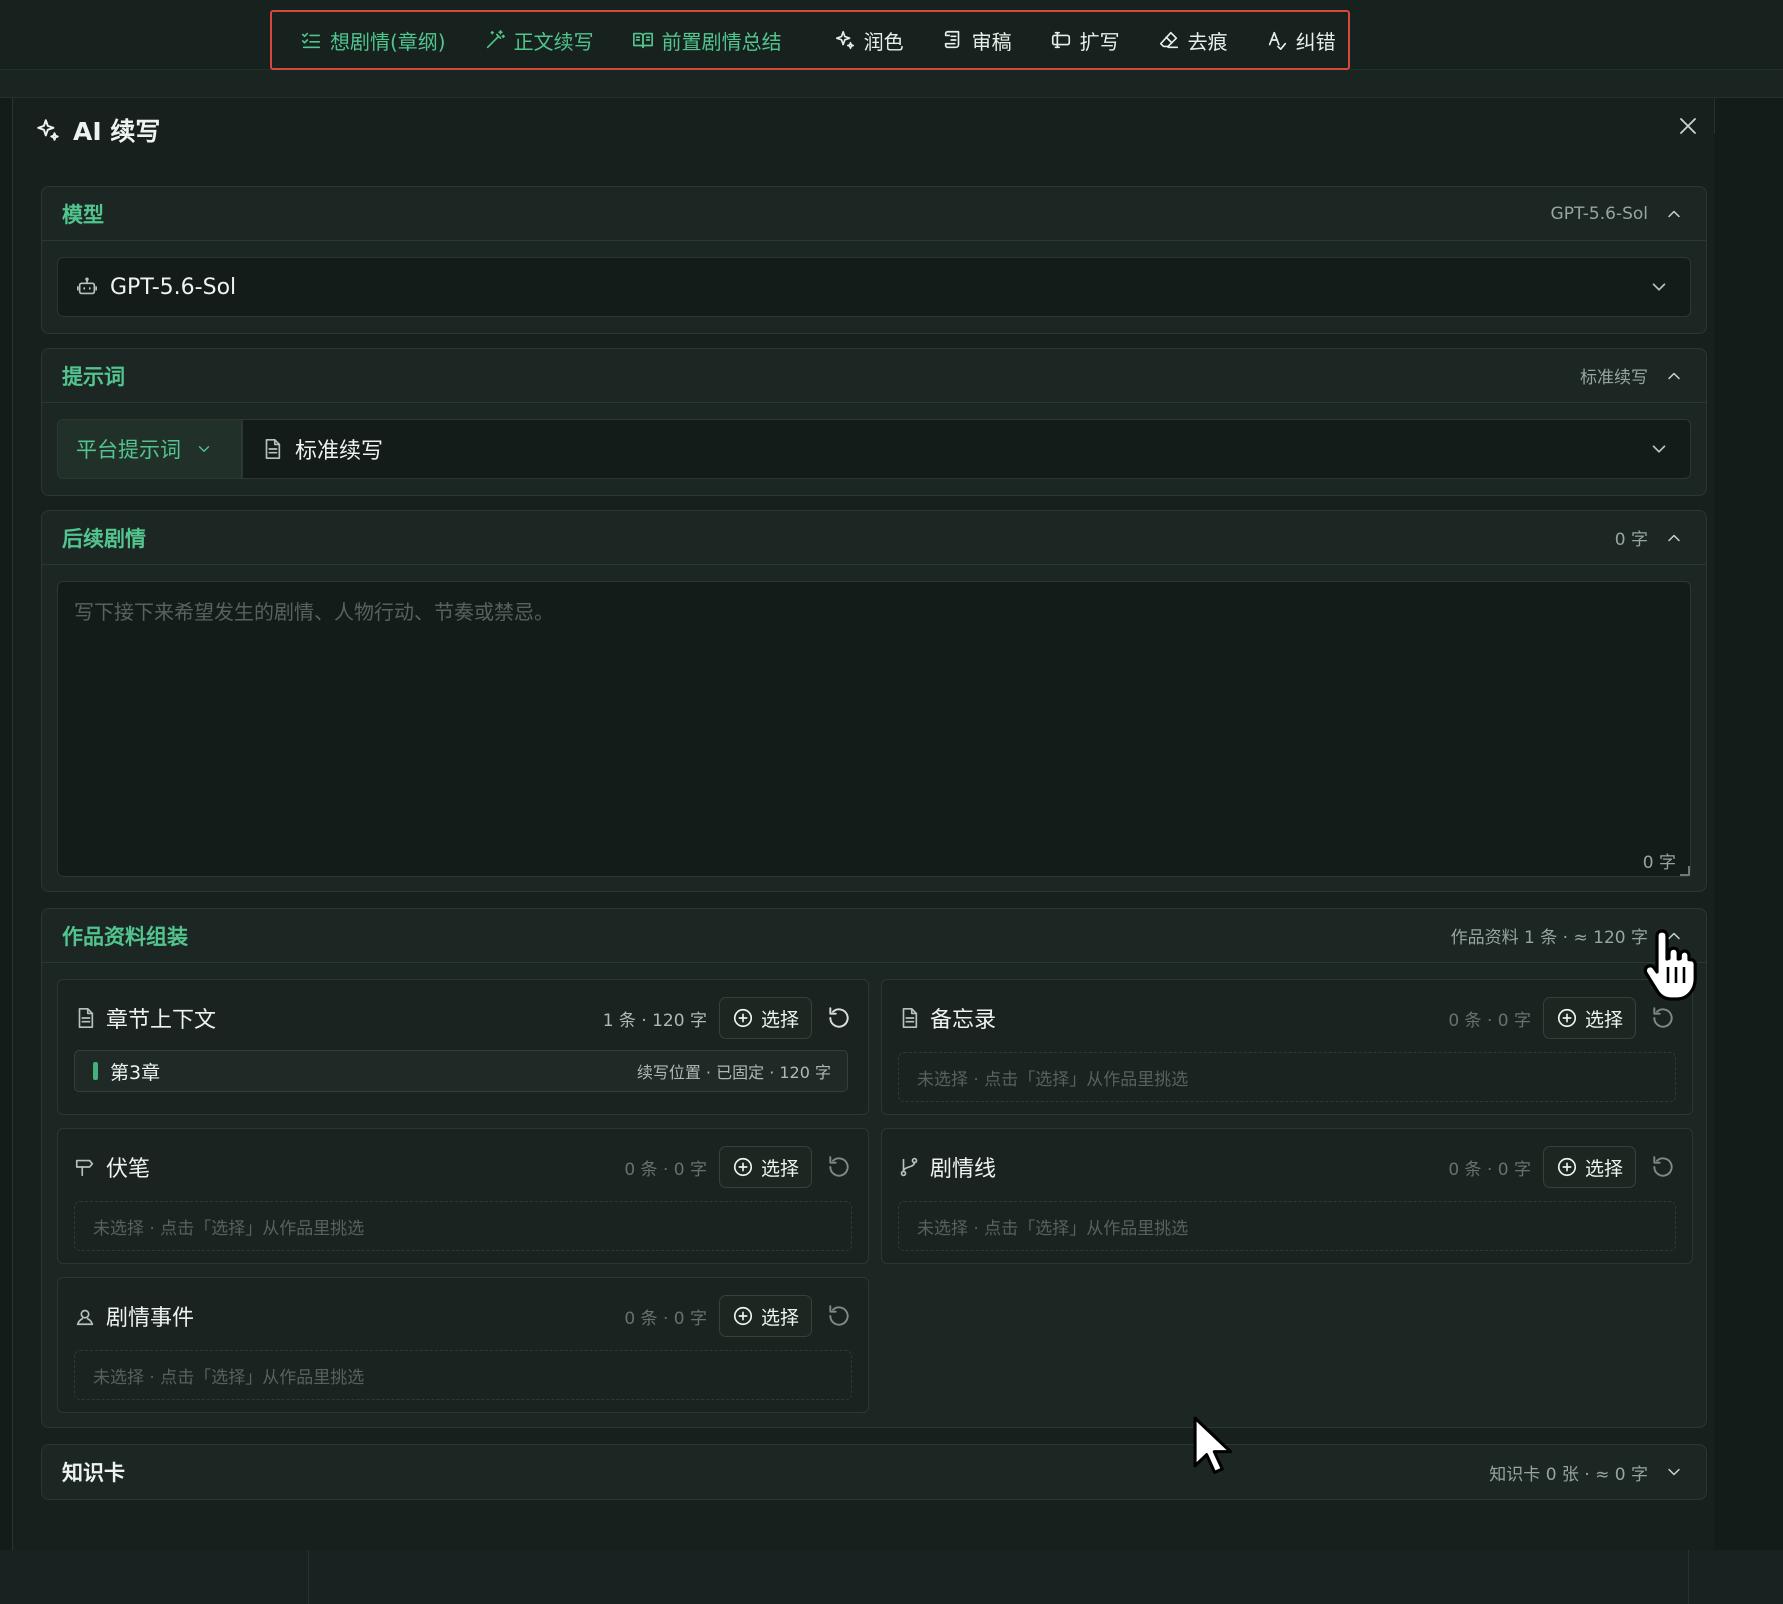 This screenshot has width=1783, height=1604. What do you see at coordinates (874, 214) in the screenshot?
I see `model-section-header: 模型 GPT-5.6-Sol` at bounding box center [874, 214].